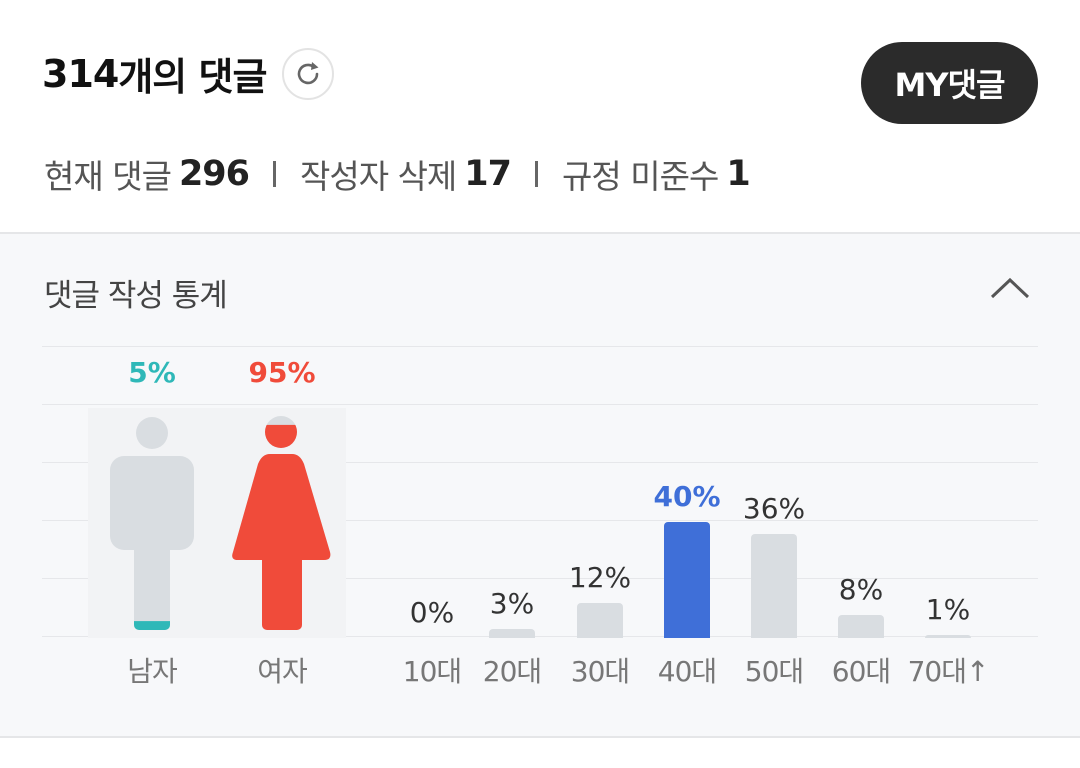  What do you see at coordinates (136, 296) in the screenshot?
I see `statistics-title: 댓글 작성 통계` at bounding box center [136, 296].